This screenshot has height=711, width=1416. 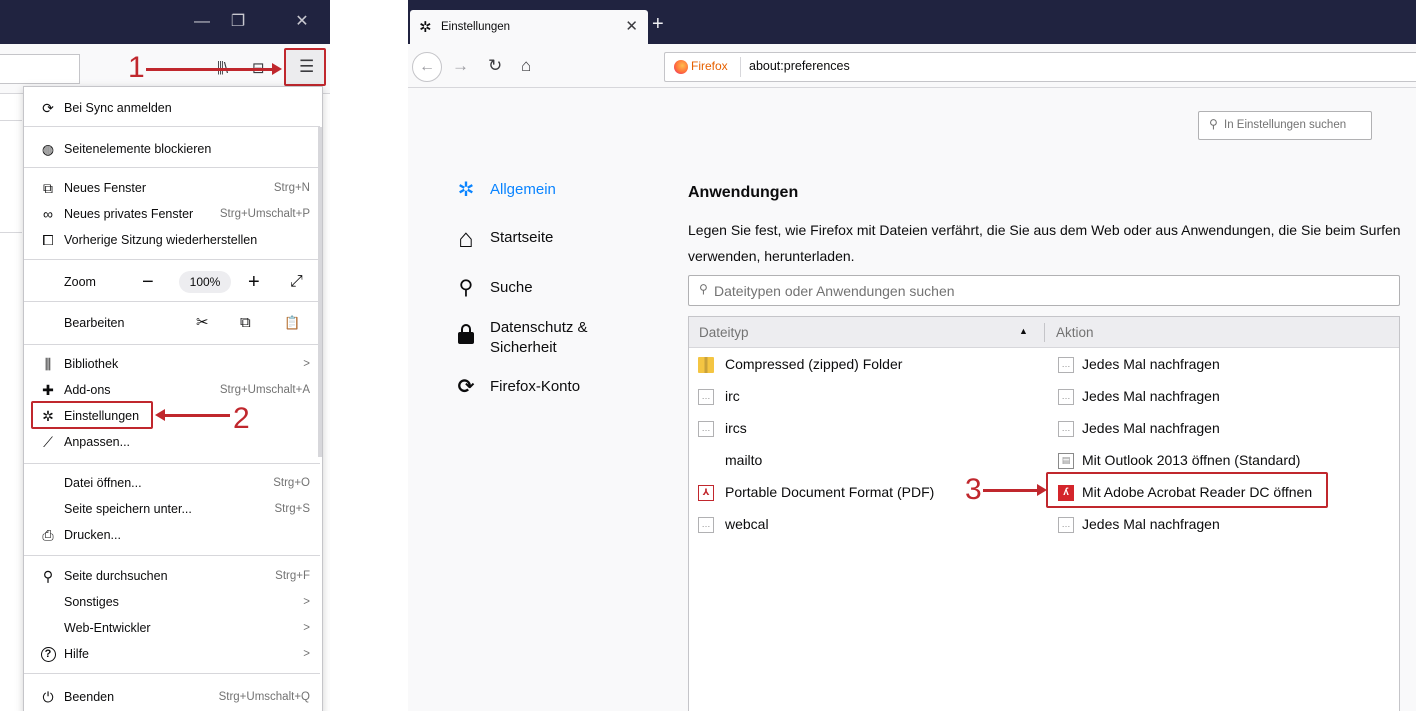 What do you see at coordinates (292, 323) in the screenshot?
I see `paste-icon: 📋` at bounding box center [292, 323].